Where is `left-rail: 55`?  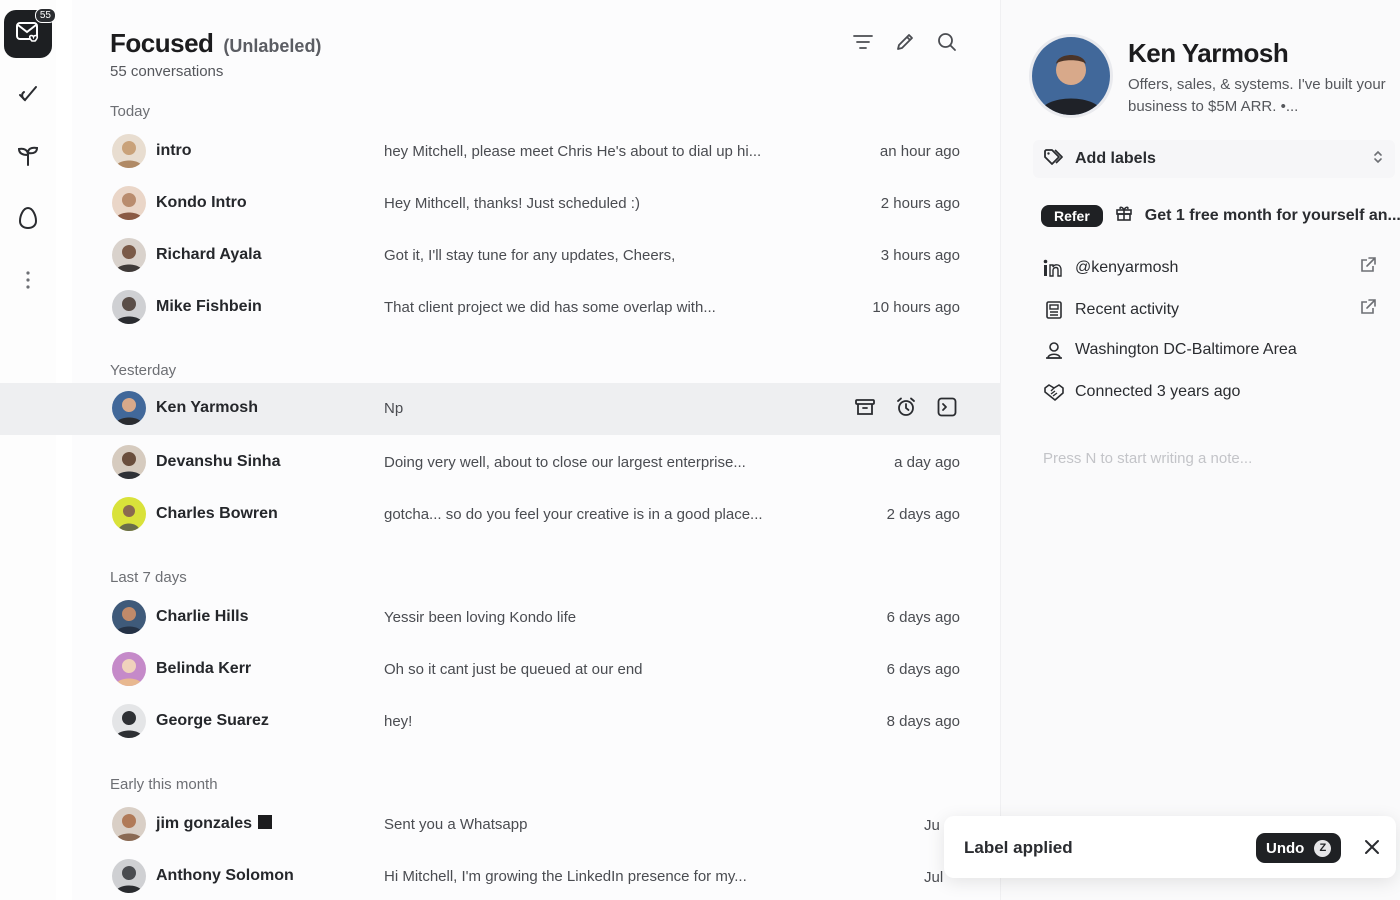
left-rail: 55 is located at coordinates (28, 450).